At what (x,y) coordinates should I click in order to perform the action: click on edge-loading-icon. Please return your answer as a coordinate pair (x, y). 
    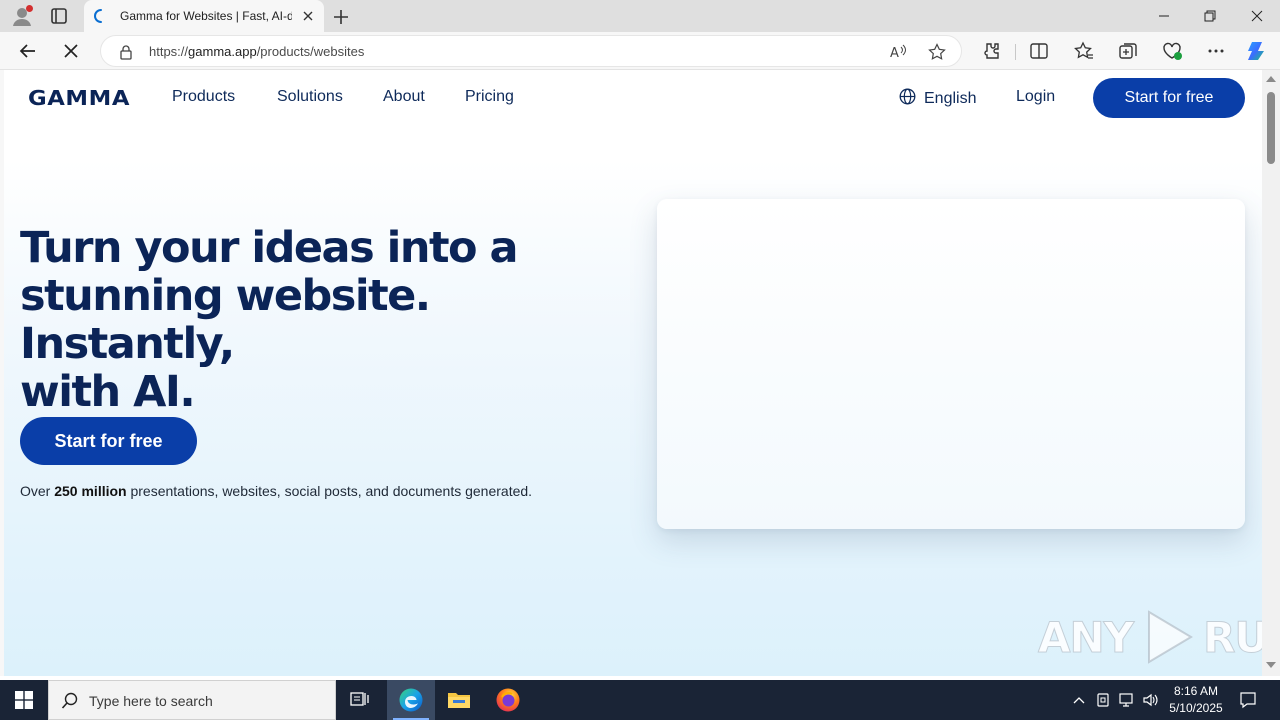
    Looking at the image, I should click on (101, 16).